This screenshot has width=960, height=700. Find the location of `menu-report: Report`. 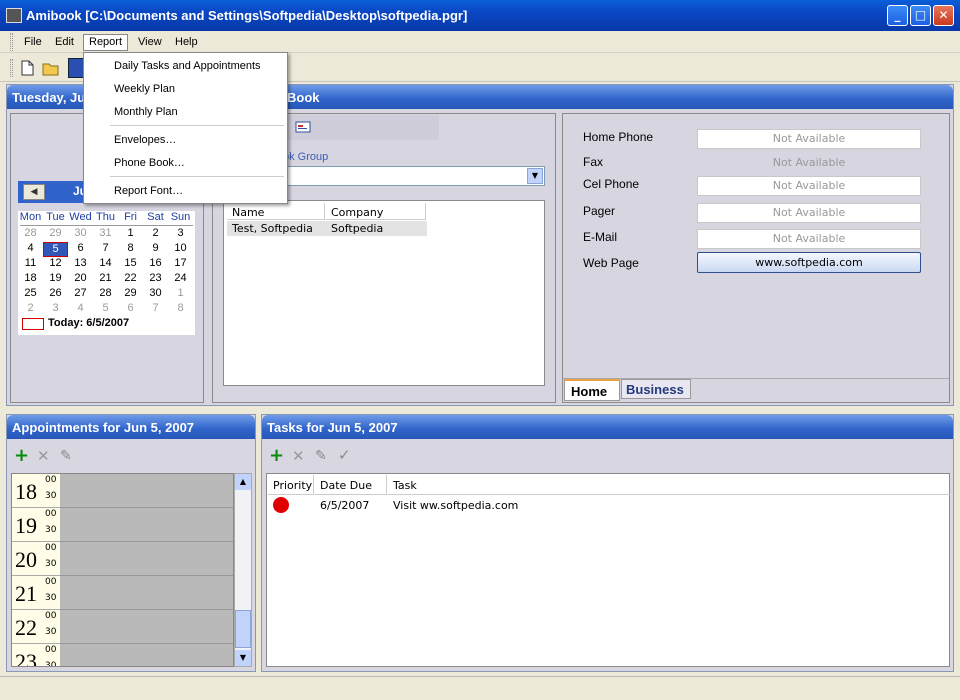

menu-report: Report is located at coordinates (106, 42).